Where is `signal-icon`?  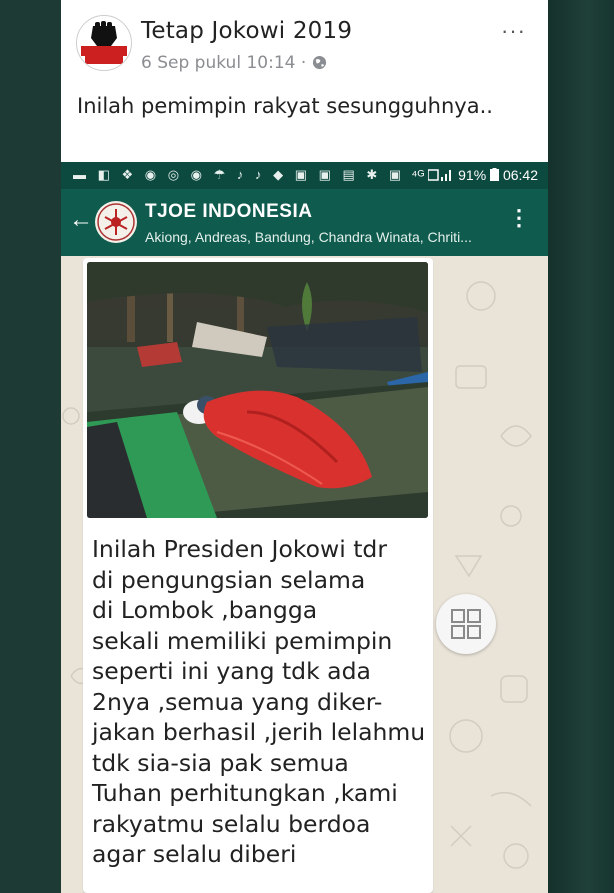 signal-icon is located at coordinates (442, 175).